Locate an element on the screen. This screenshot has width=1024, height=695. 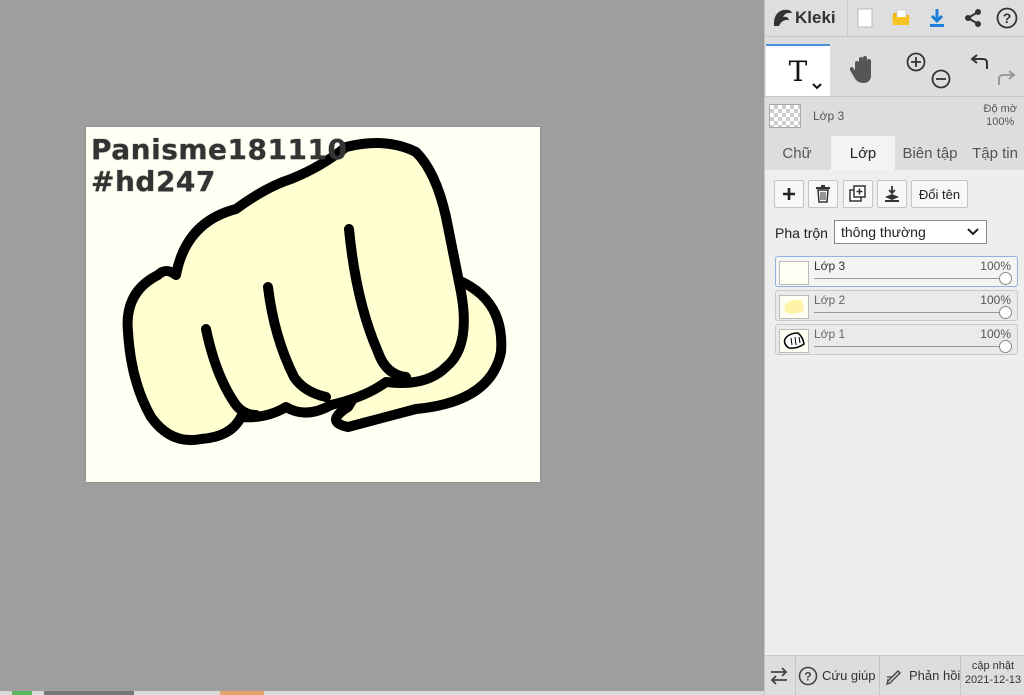
layer-name: Lớp 1 is located at coordinates (830, 334).